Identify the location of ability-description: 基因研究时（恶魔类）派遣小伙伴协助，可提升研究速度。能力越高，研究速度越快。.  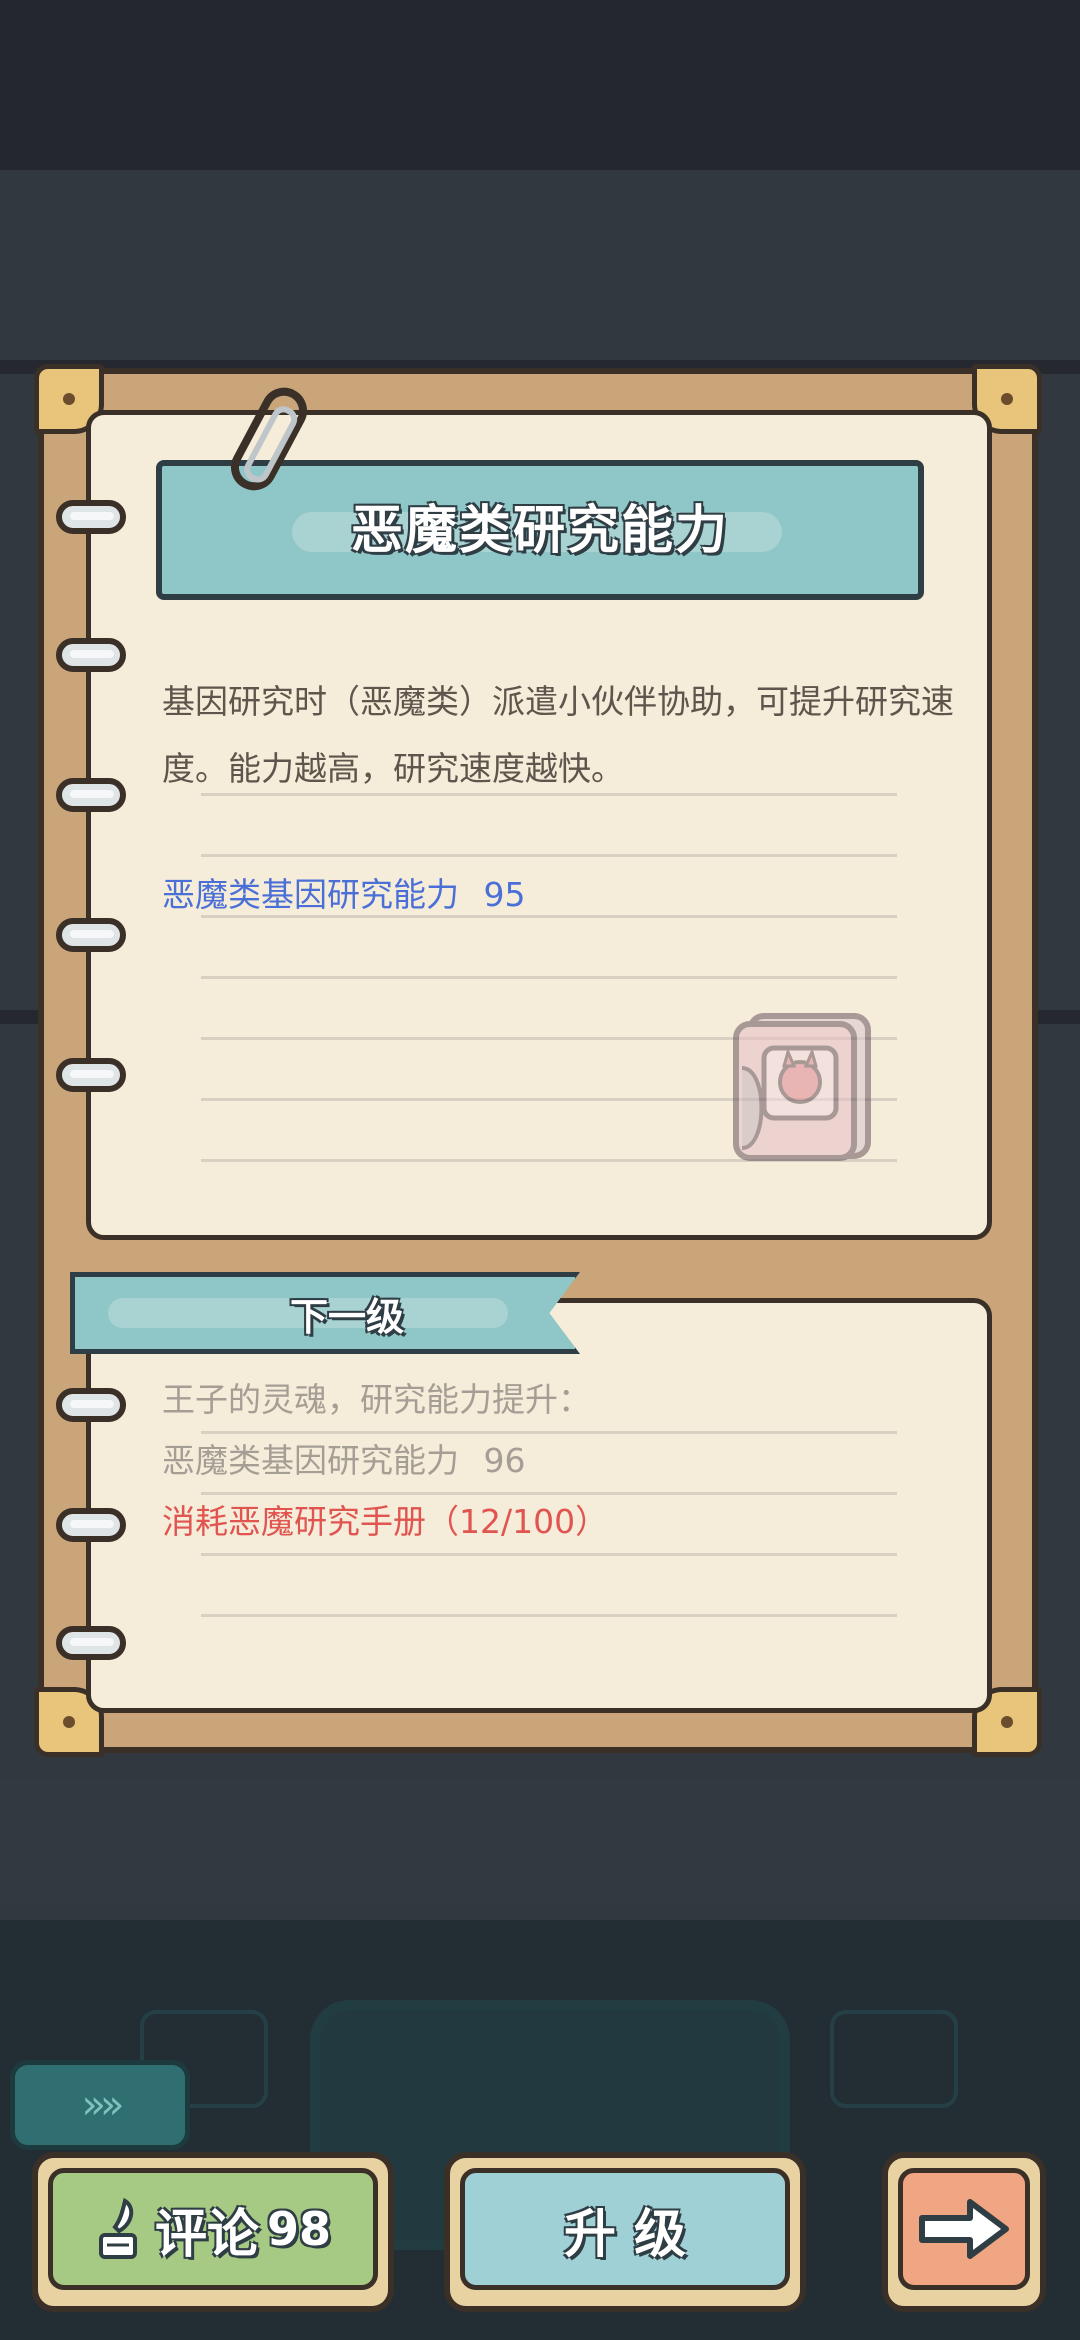
(558, 735).